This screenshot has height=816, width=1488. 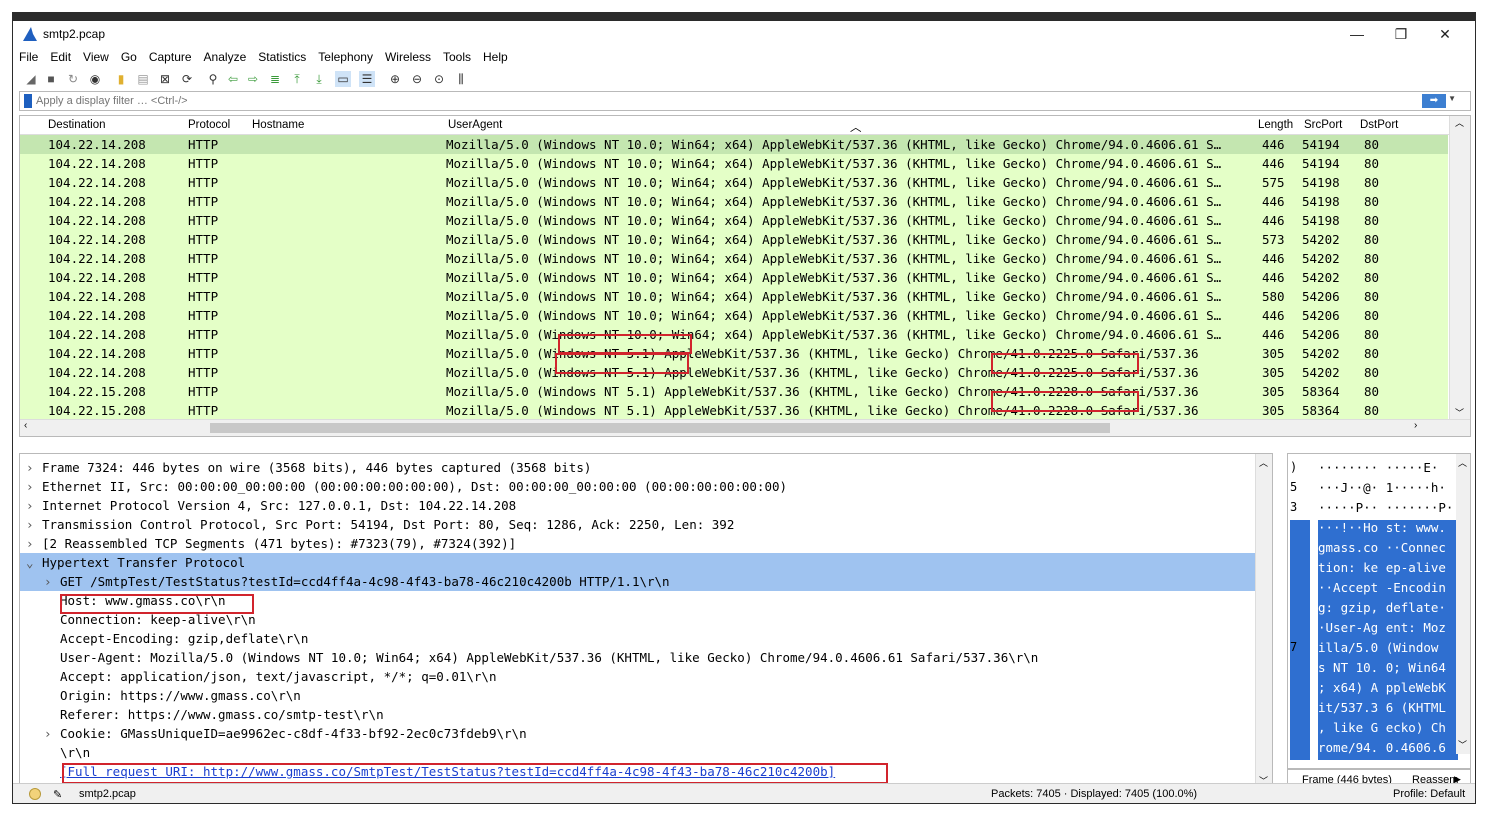 I want to click on hex-ascii-line: s NT 10. 0; Win64, so click(x=1388, y=670).